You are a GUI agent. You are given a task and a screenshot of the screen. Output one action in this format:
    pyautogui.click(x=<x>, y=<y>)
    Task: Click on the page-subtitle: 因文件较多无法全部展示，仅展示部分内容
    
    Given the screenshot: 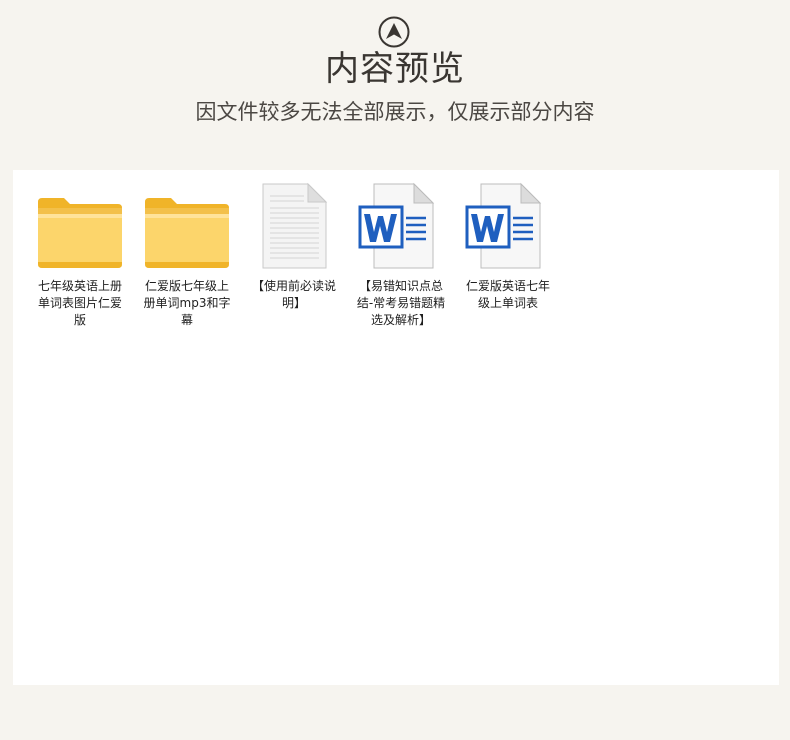 What is the action you would take?
    pyautogui.click(x=395, y=112)
    